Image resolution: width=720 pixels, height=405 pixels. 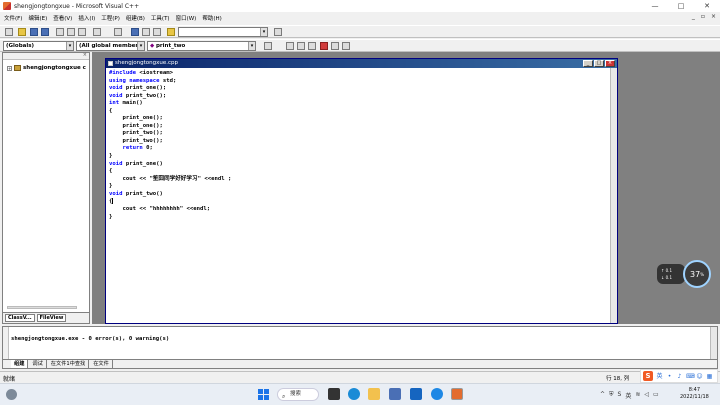 What do you see at coordinates (82, 32) in the screenshot?
I see `paste-icon` at bounding box center [82, 32].